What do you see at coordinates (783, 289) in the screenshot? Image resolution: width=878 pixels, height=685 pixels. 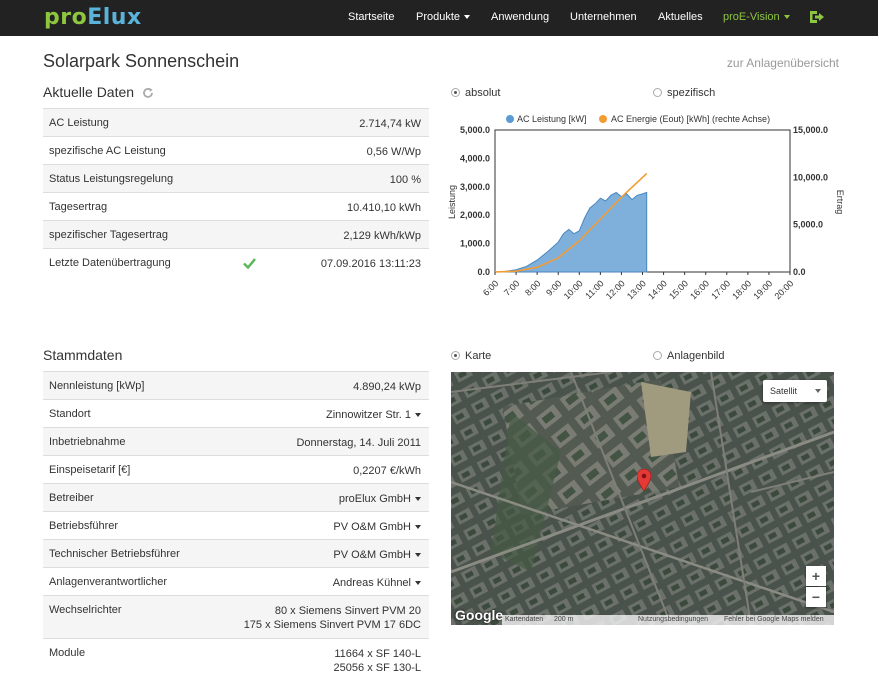 I see `x-tick-label: 20:00` at bounding box center [783, 289].